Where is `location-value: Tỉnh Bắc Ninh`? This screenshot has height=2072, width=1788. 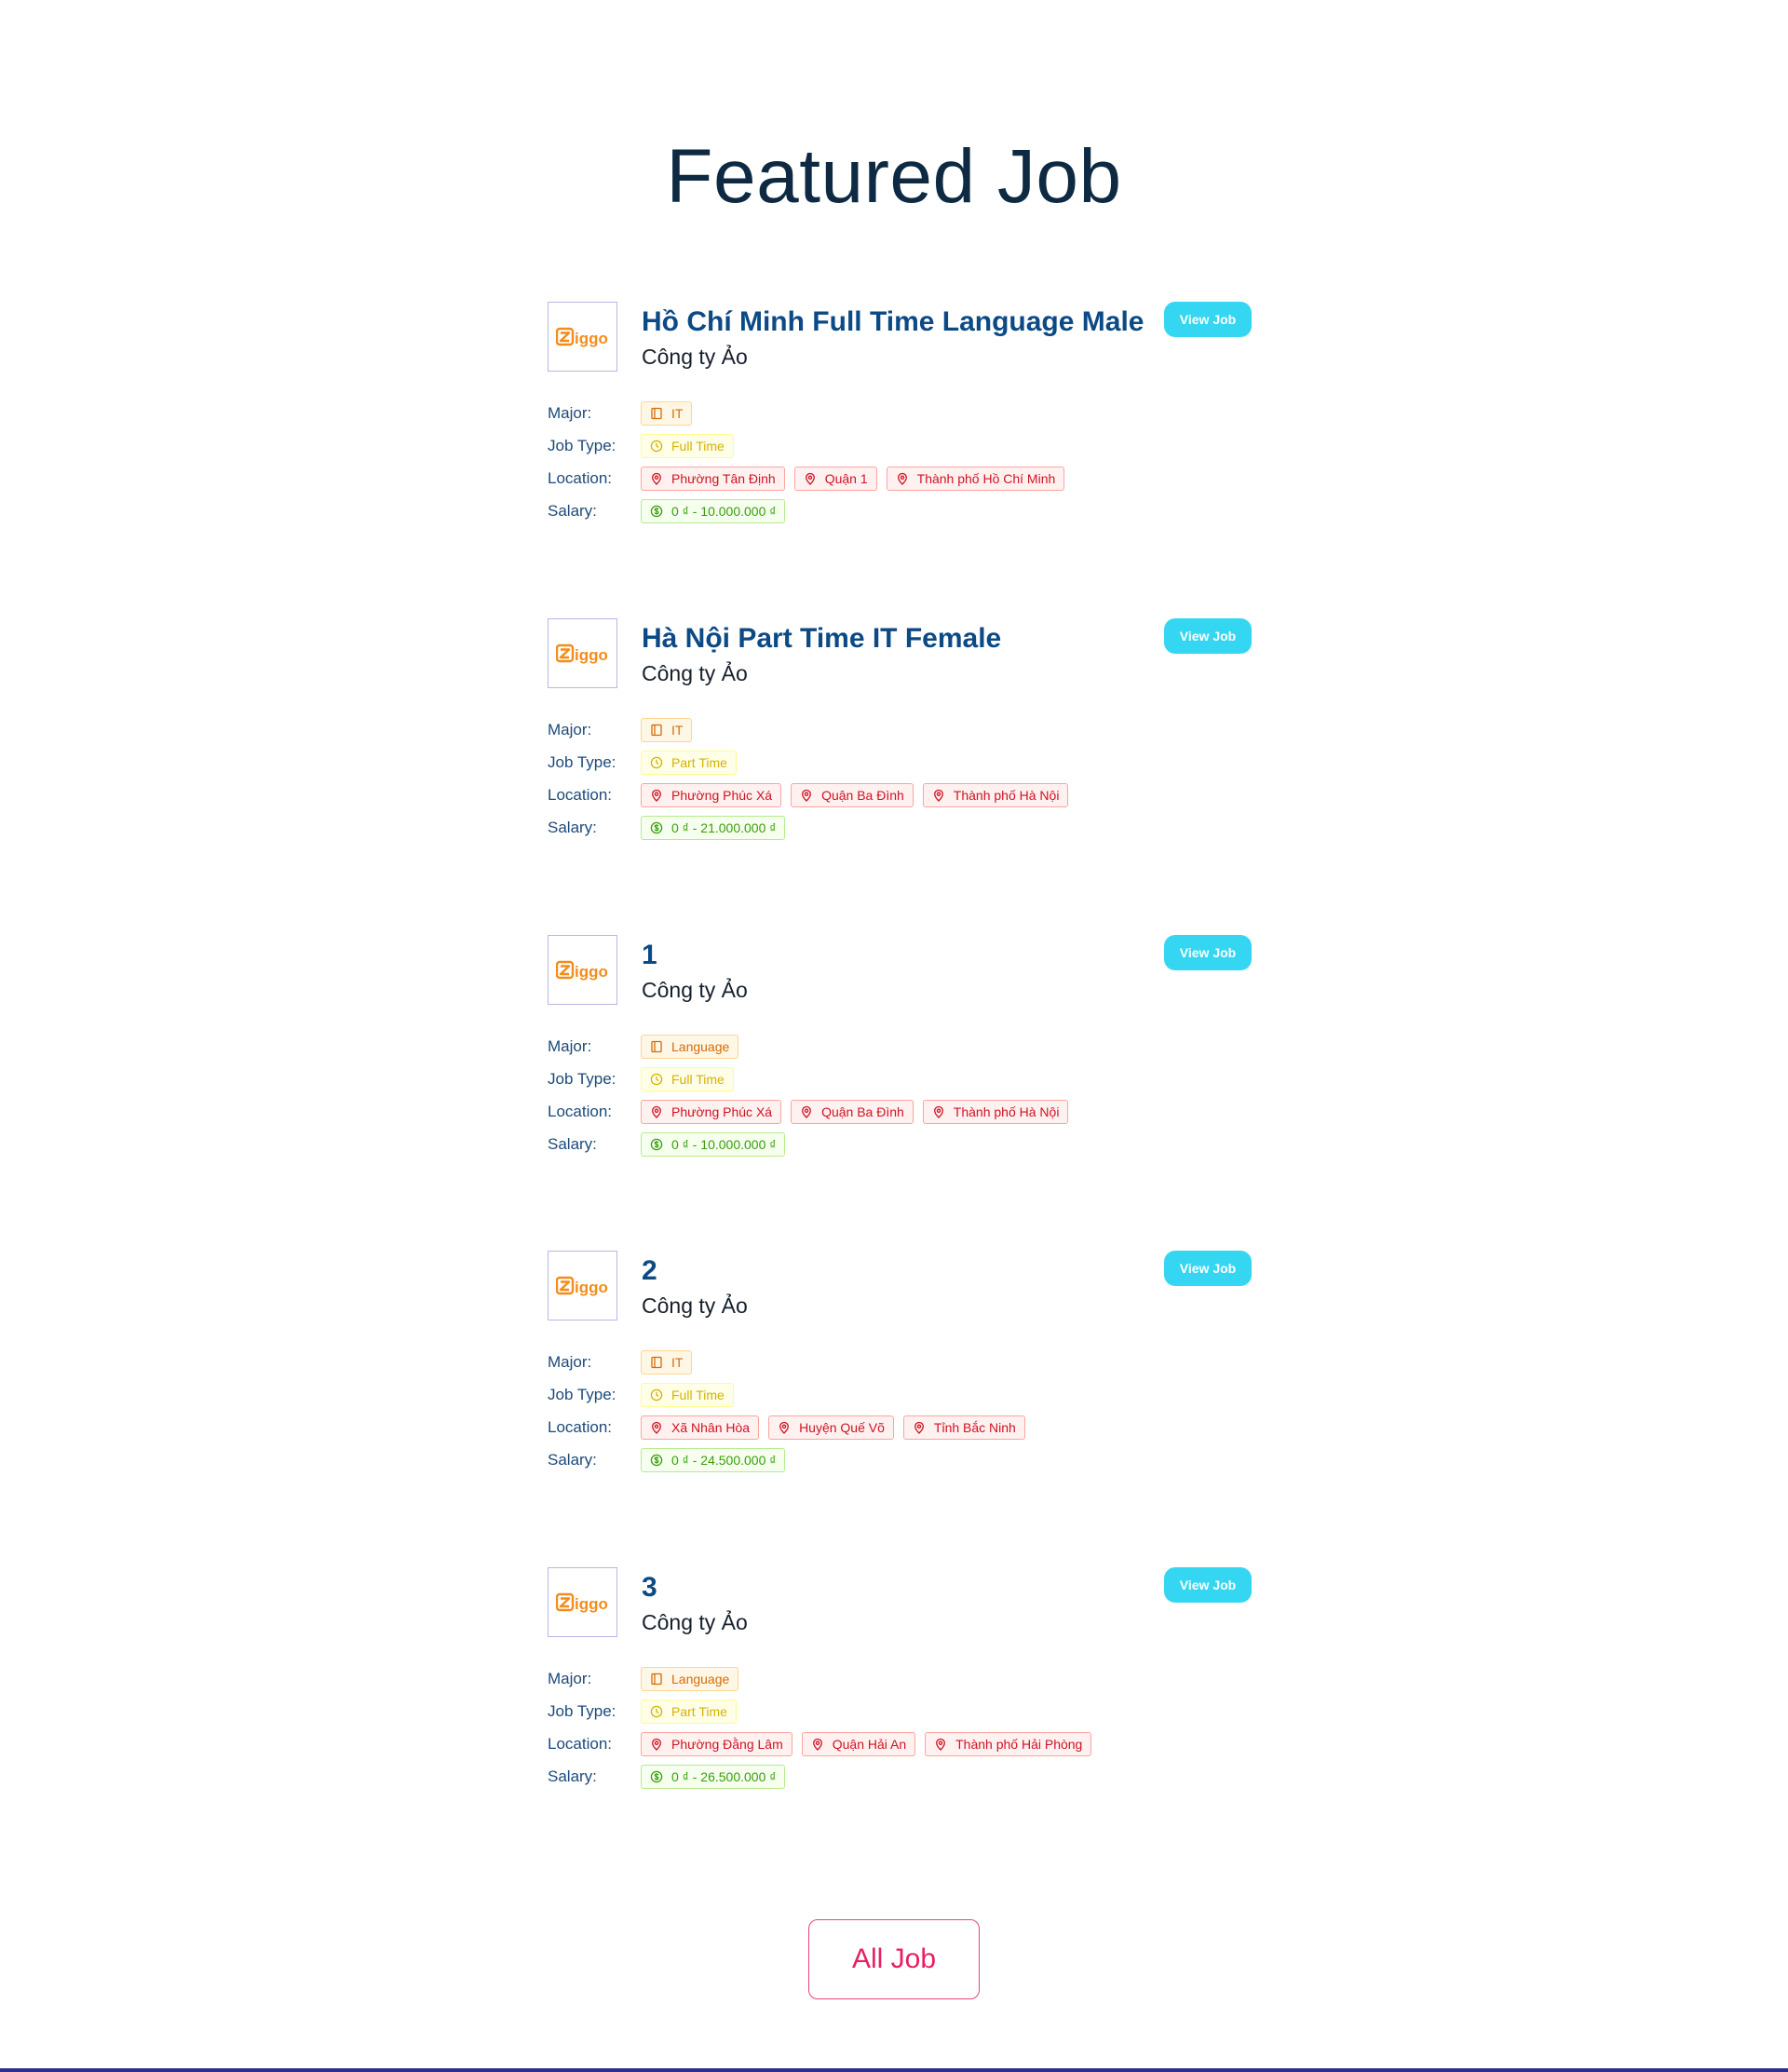
location-value: Tỉnh Bắc Ninh is located at coordinates (974, 1427).